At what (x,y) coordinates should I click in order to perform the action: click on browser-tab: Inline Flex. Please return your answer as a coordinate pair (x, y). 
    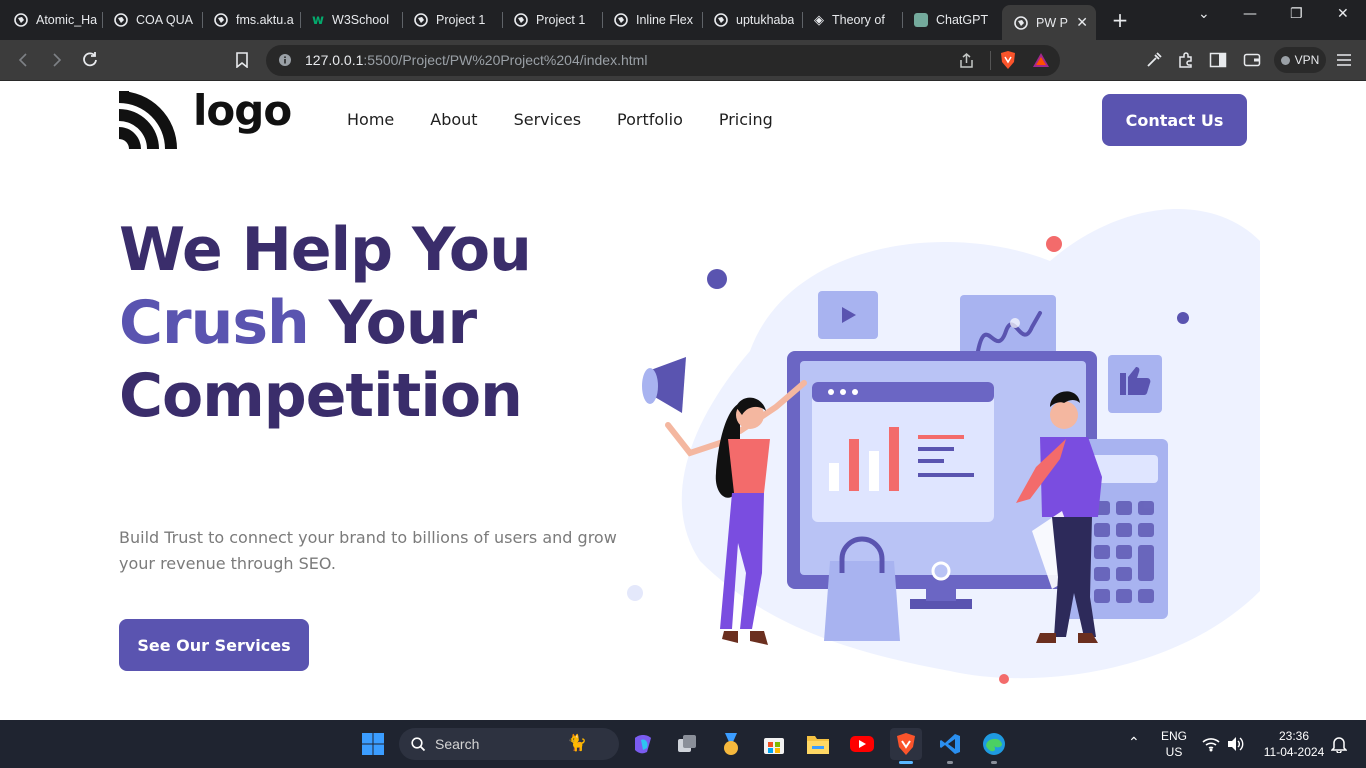
    Looking at the image, I should click on (651, 20).